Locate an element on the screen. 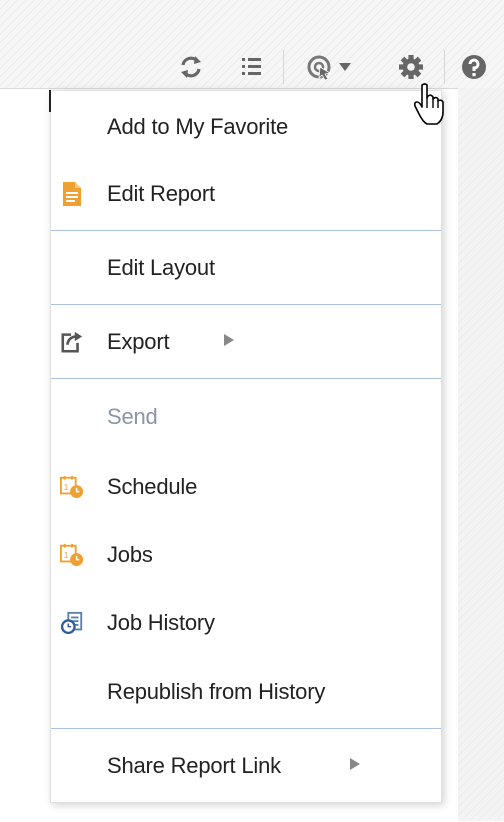 Image resolution: width=504 pixels, height=822 pixels. schedule-icon: 1 is located at coordinates (72, 487).